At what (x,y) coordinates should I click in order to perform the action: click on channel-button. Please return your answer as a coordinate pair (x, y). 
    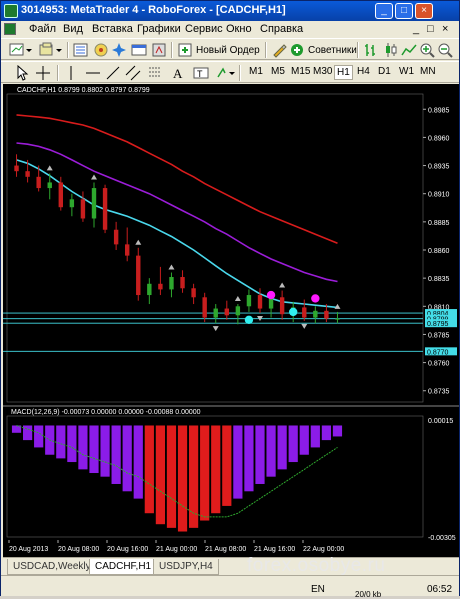
    Looking at the image, I should click on (133, 73).